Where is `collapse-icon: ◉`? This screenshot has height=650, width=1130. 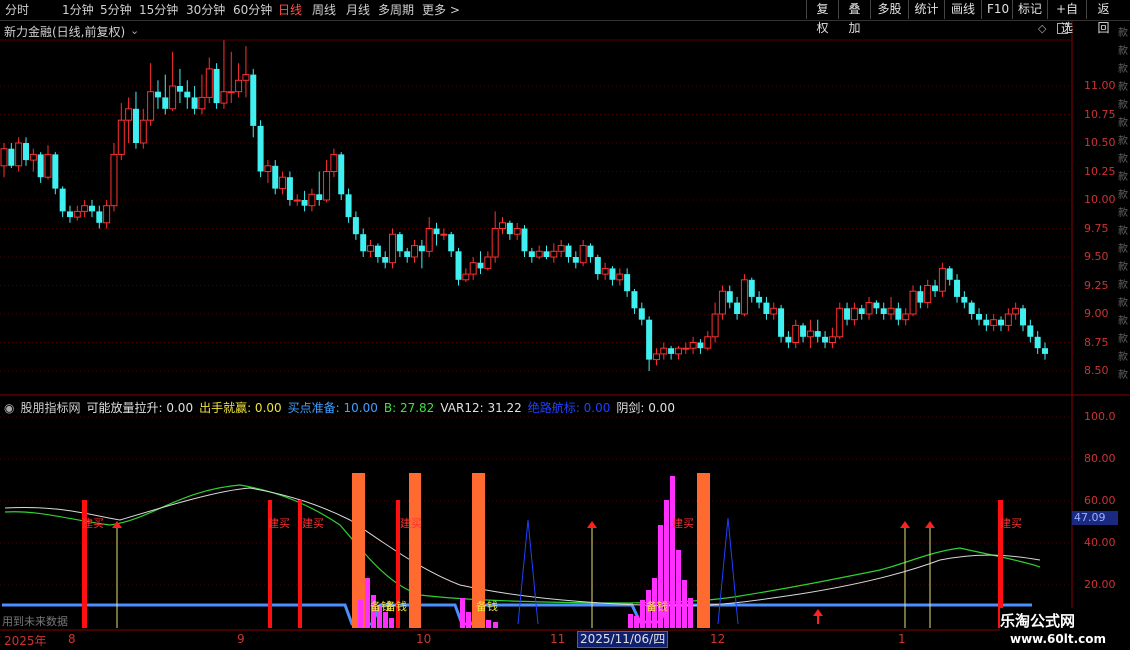 collapse-icon: ◉ is located at coordinates (9, 408).